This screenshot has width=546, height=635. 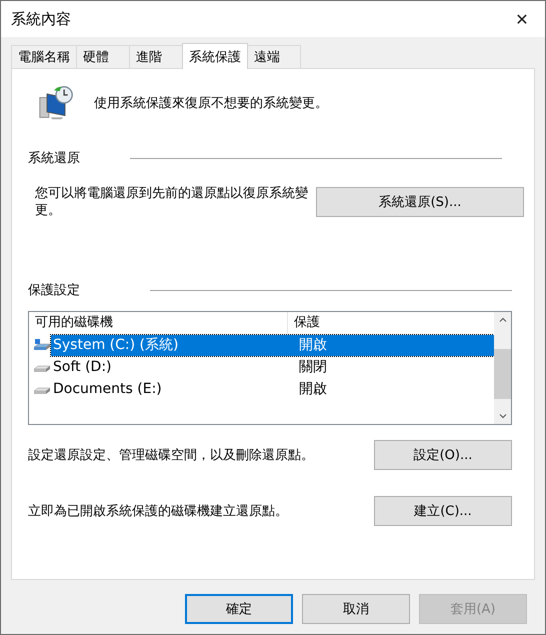 I want to click on action-description: 立即為已開啟系統保護的磁碟機建立還原點。, so click(x=158, y=511).